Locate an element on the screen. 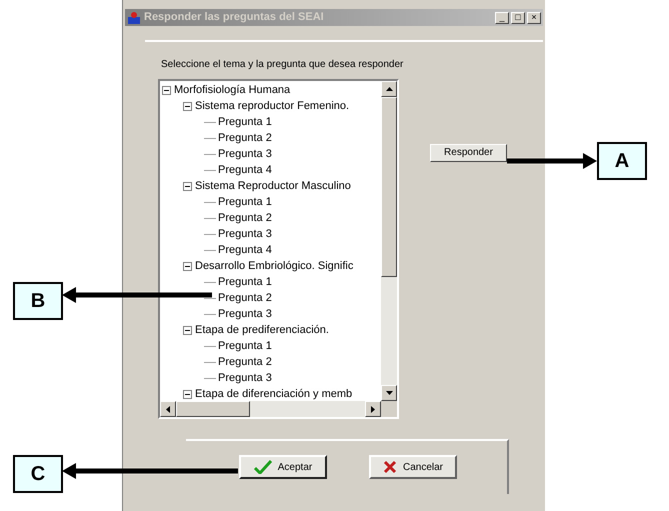 Image resolution: width=669 pixels, height=511 pixels. down-arrow-icon is located at coordinates (389, 393).